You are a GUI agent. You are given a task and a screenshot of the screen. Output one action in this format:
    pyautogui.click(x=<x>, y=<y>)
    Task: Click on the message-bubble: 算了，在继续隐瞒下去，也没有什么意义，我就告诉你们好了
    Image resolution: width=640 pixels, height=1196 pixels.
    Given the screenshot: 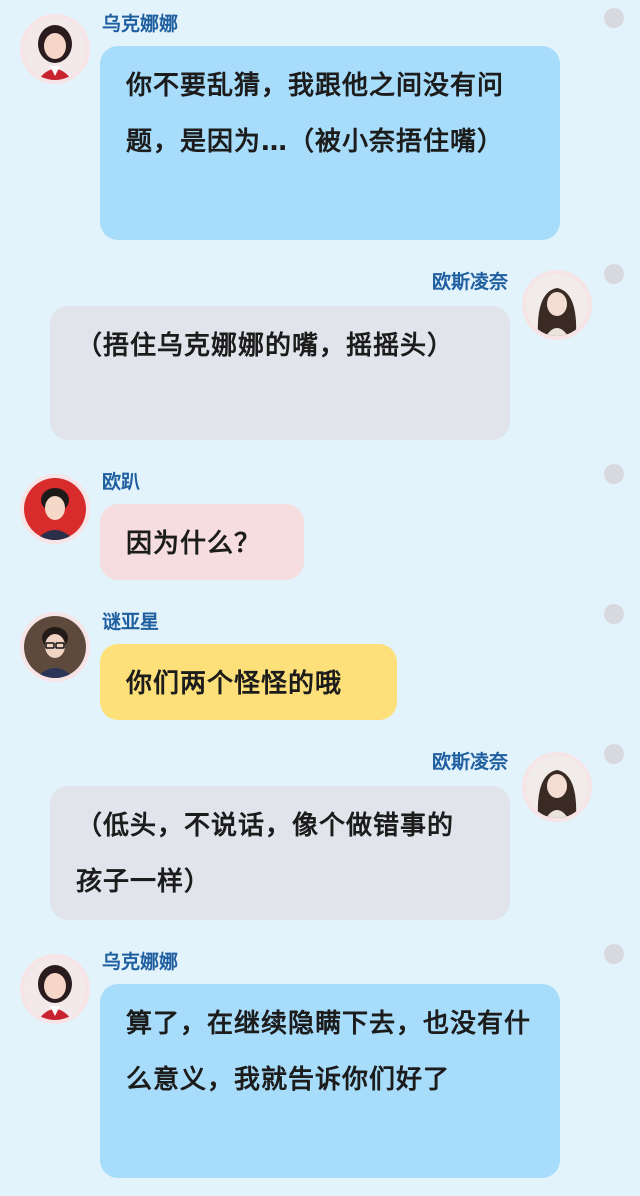 What is the action you would take?
    pyautogui.click(x=330, y=1081)
    